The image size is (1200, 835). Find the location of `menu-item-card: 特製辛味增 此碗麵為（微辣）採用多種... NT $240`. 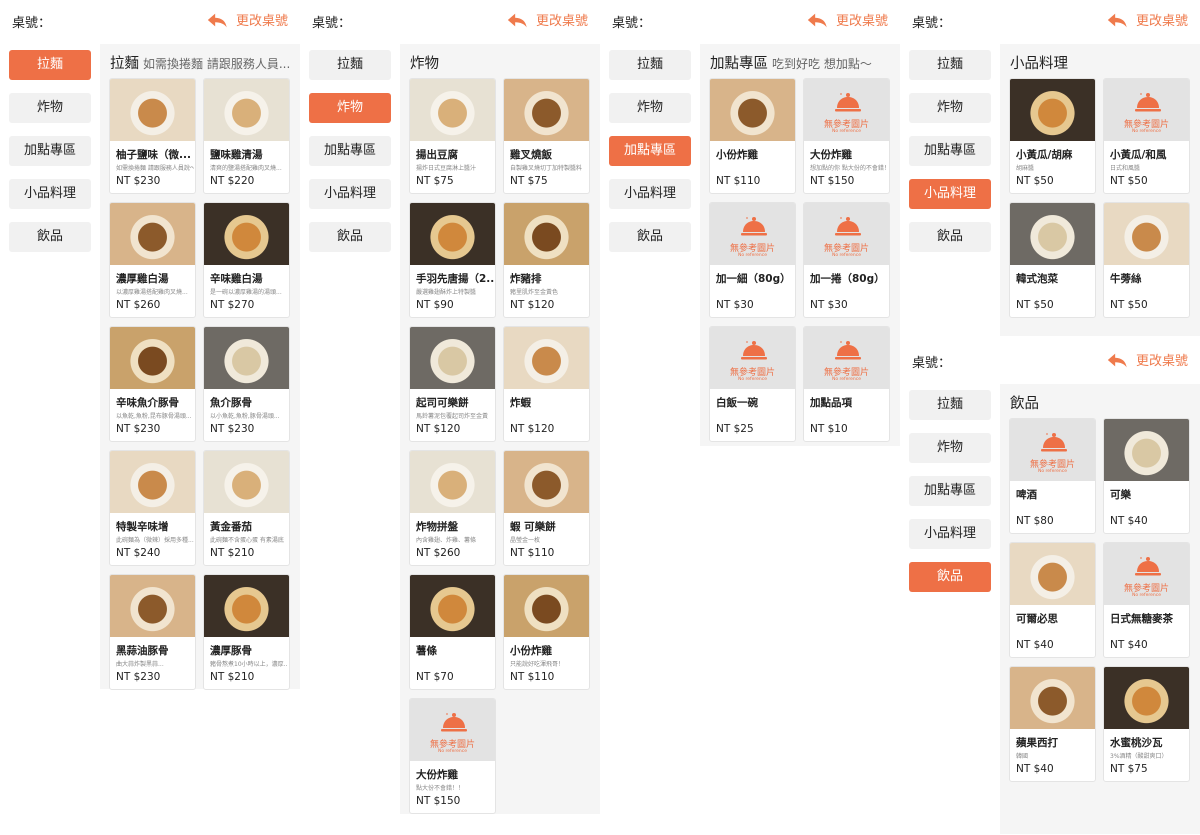

menu-item-card: 特製辛味增 此碗麵為（微辣）採用多種... NT $240 is located at coordinates (152, 508).